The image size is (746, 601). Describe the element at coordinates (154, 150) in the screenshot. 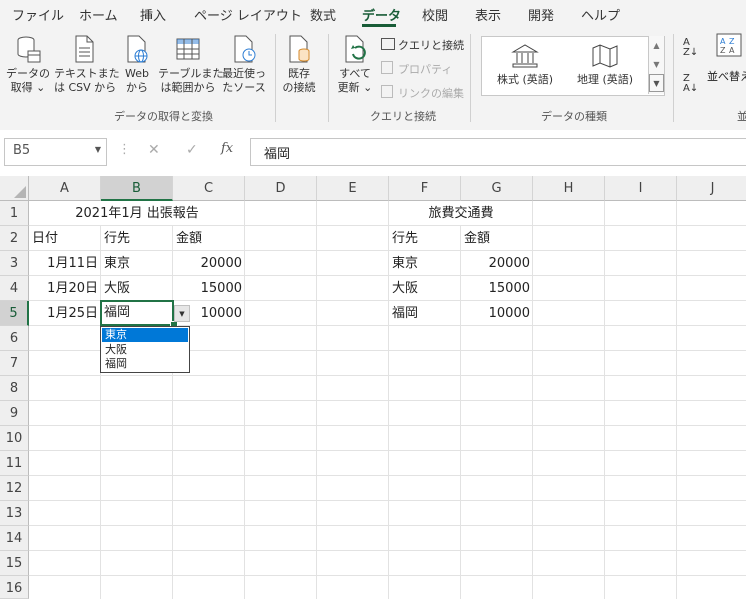

I see `cancel-icon: ✕` at that location.